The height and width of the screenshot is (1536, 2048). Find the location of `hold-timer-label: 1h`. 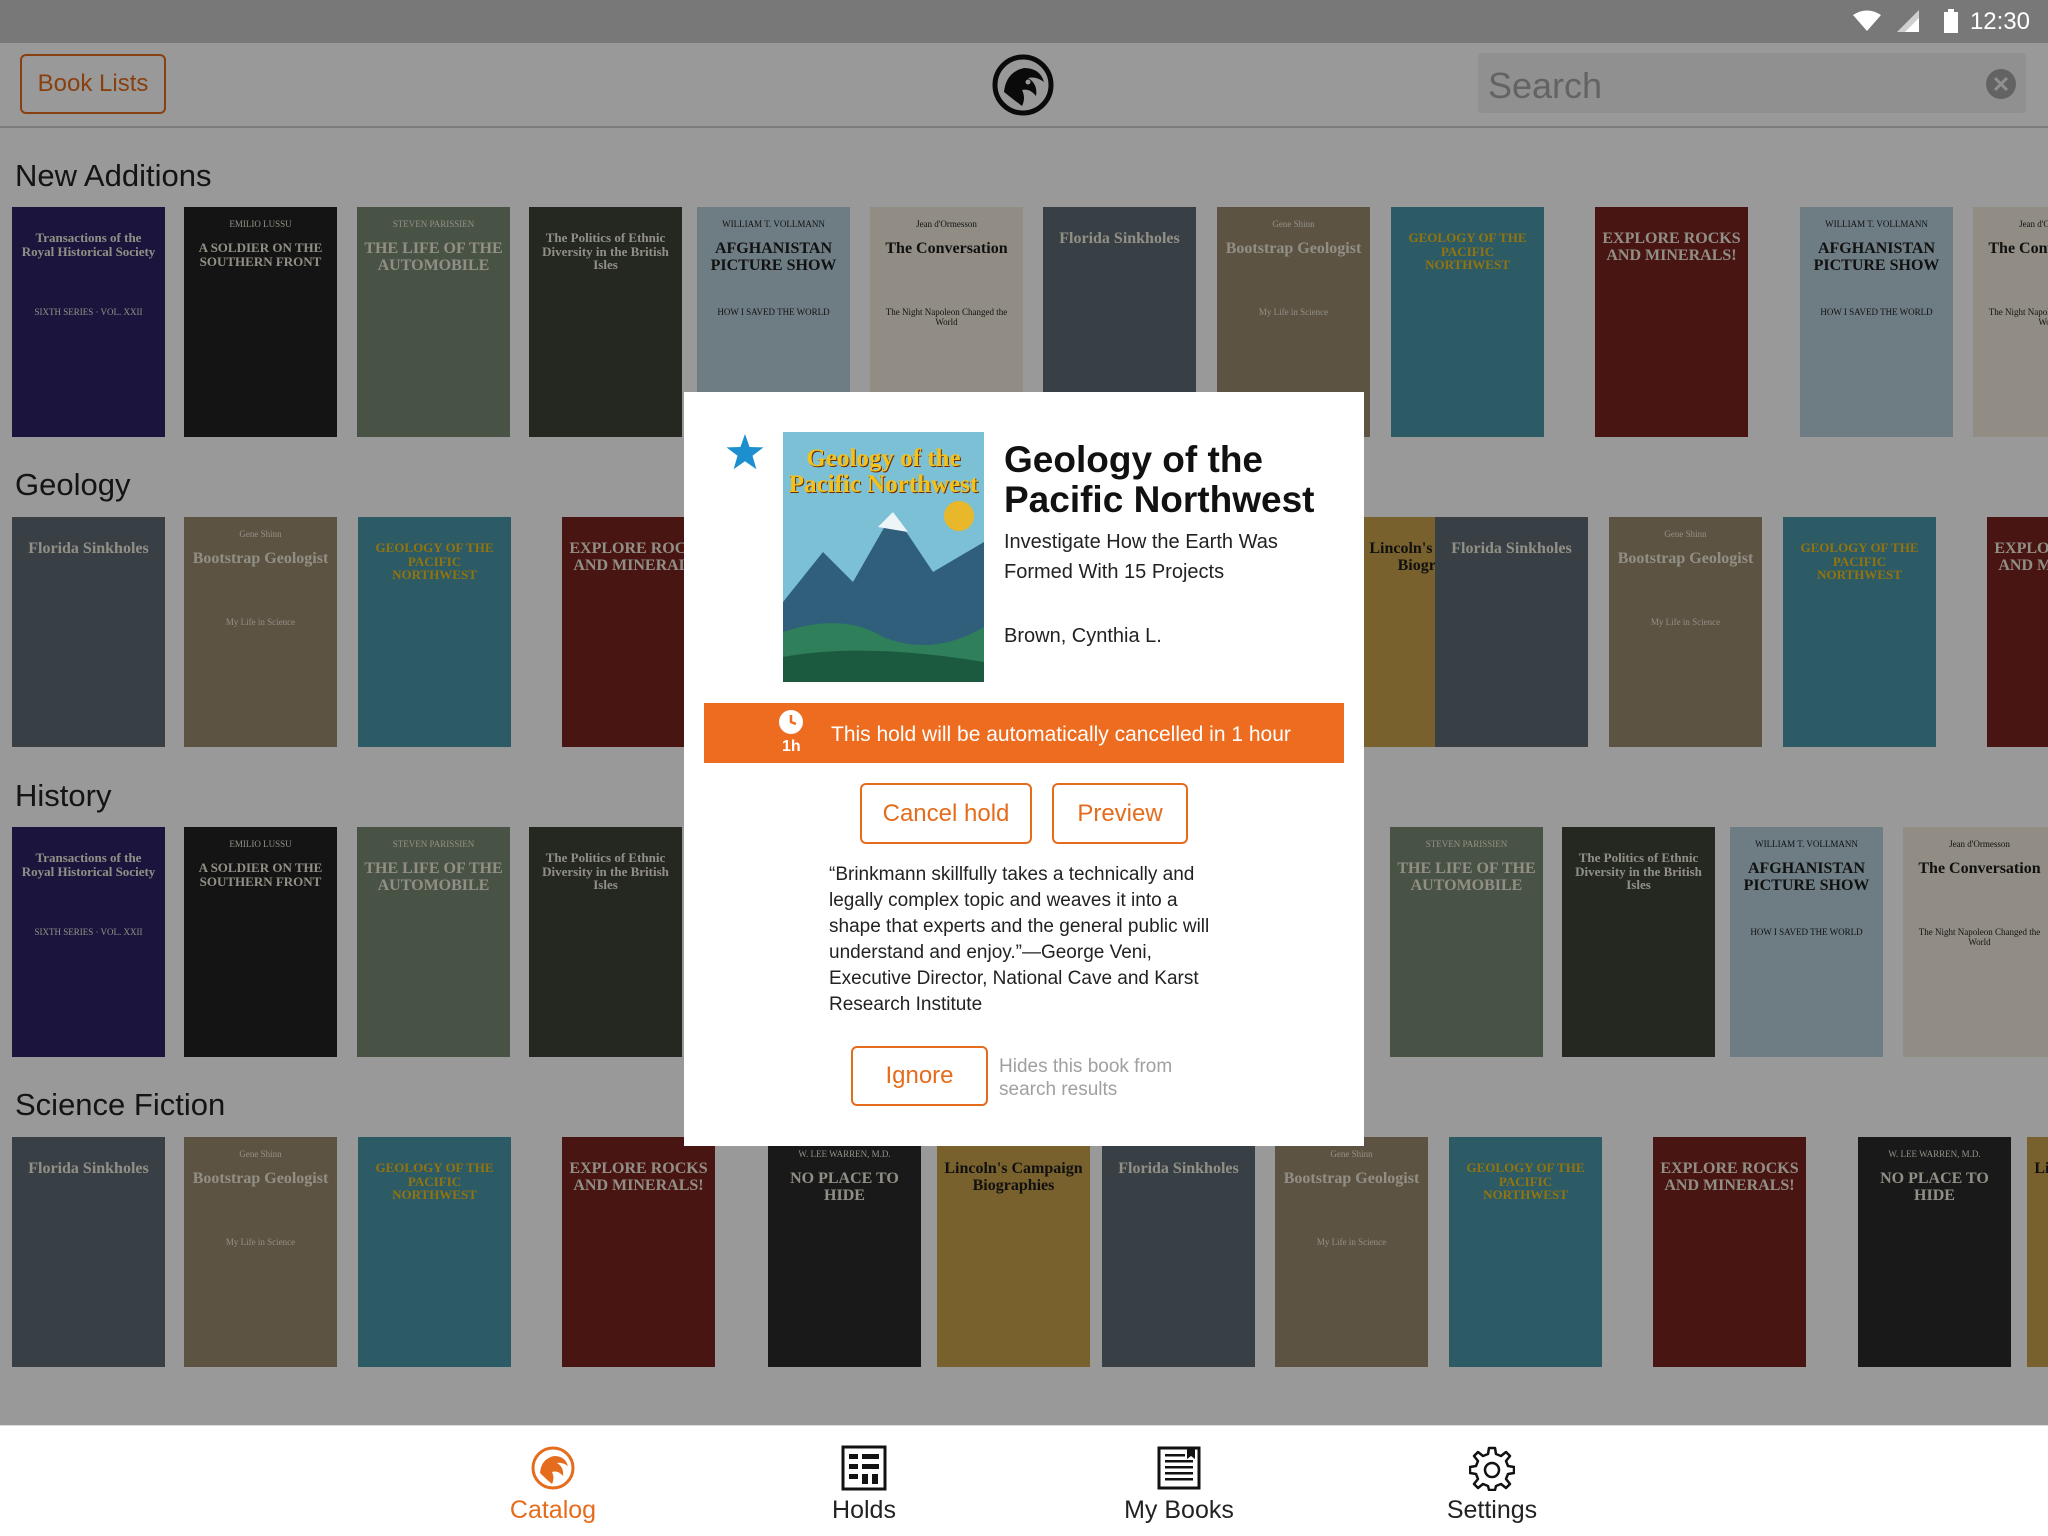

hold-timer-label: 1h is located at coordinates (791, 746).